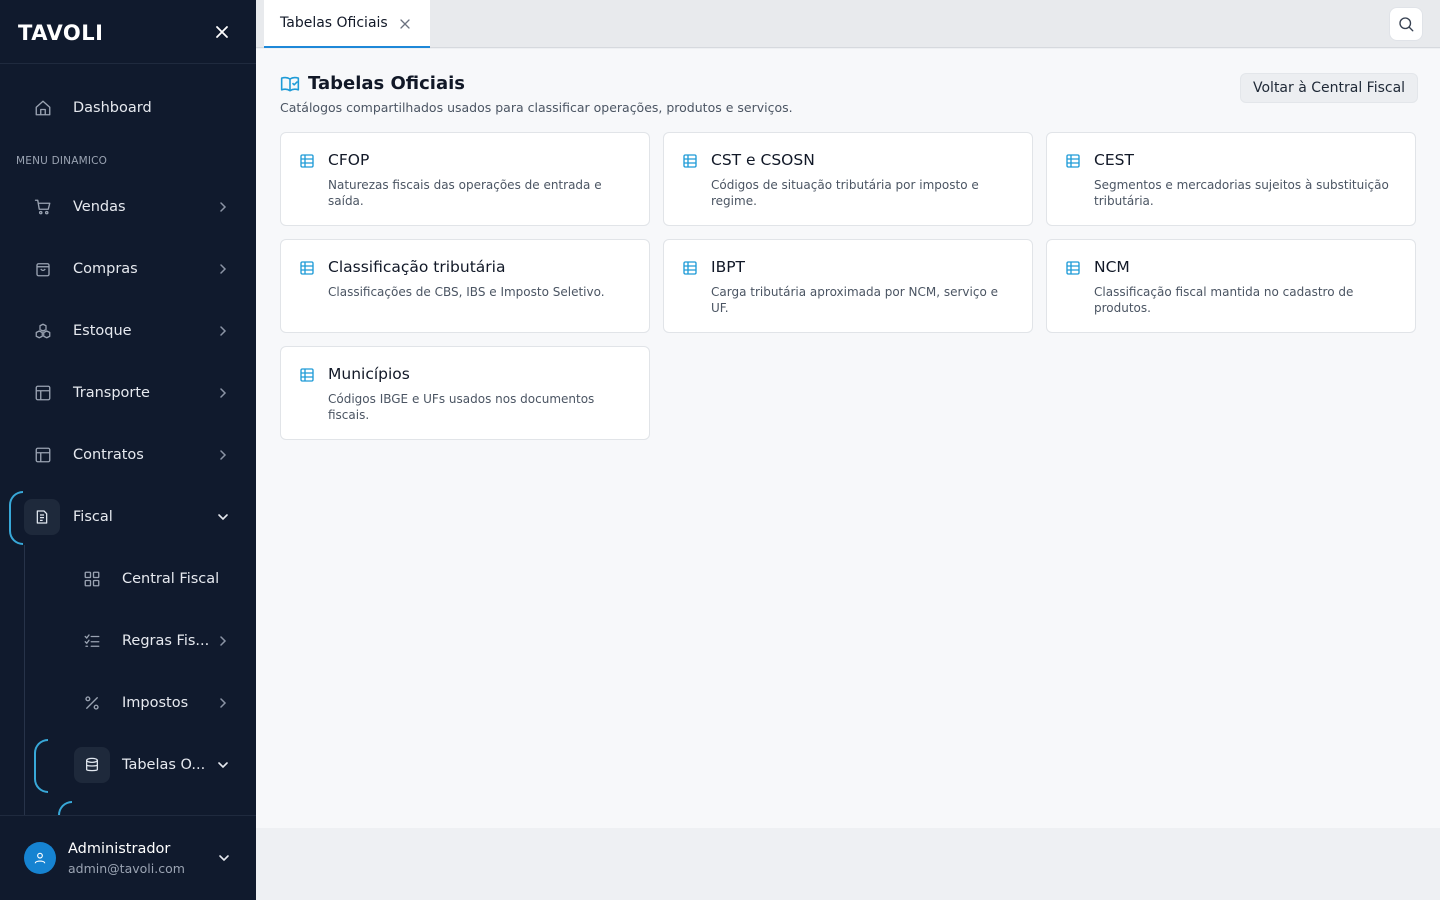  I want to click on close-tab-button, so click(405, 24).